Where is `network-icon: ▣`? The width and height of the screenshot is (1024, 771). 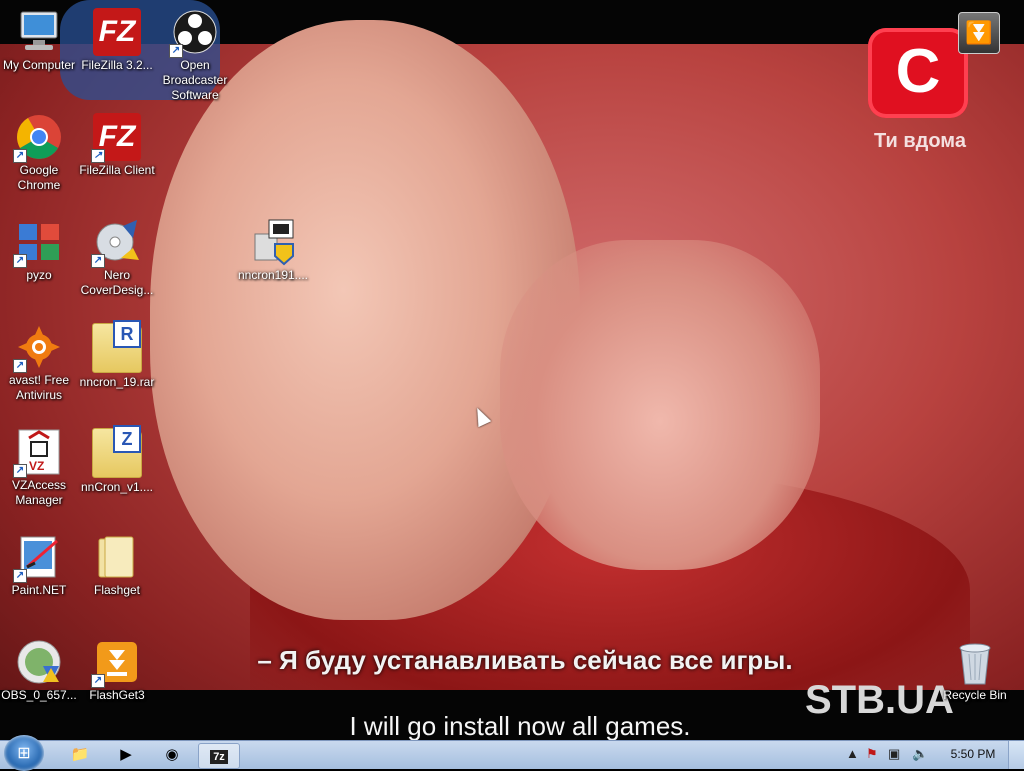
network-icon: ▣ is located at coordinates (894, 754).